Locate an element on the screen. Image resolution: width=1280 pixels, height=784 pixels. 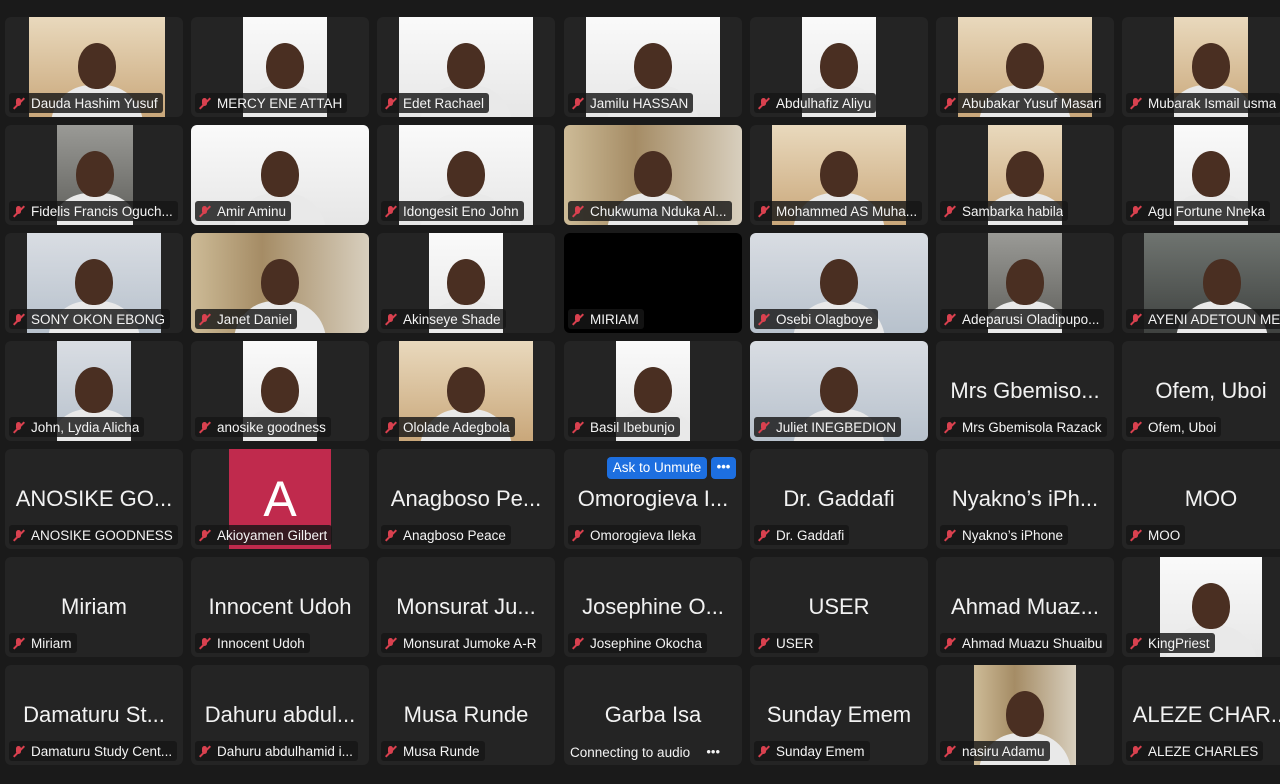
participant-tile: MOO MOO is located at coordinates (1201, 499).